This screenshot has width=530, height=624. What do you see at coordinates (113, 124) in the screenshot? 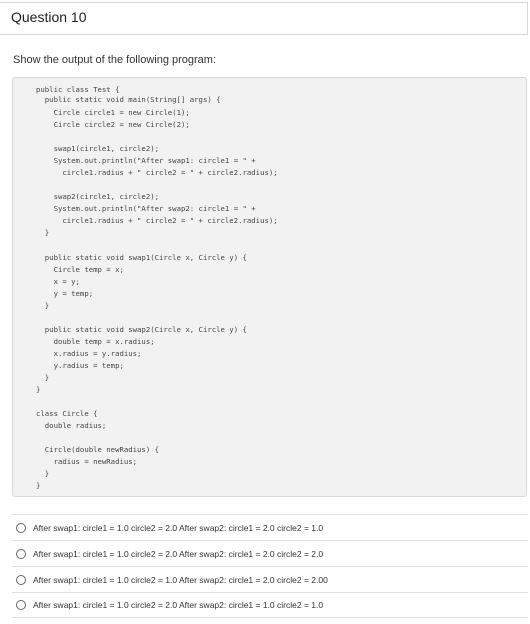
I see `code-line: Circle circle2 = new Circle(2);` at bounding box center [113, 124].